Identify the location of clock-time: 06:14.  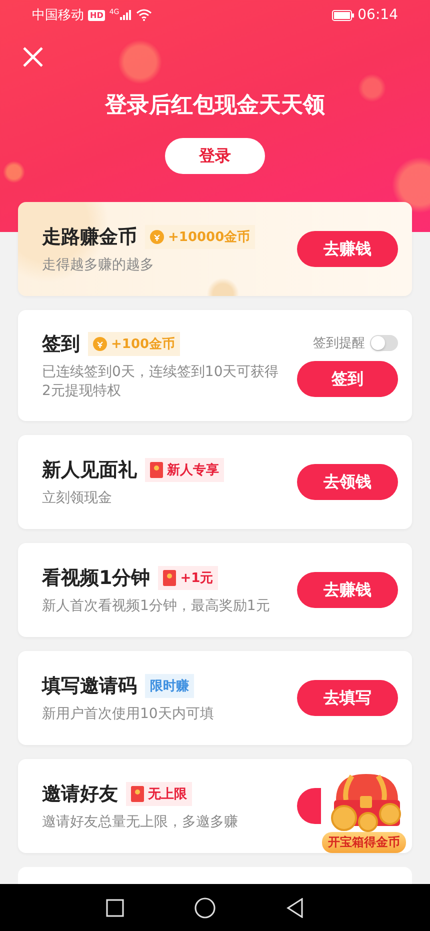
(378, 15).